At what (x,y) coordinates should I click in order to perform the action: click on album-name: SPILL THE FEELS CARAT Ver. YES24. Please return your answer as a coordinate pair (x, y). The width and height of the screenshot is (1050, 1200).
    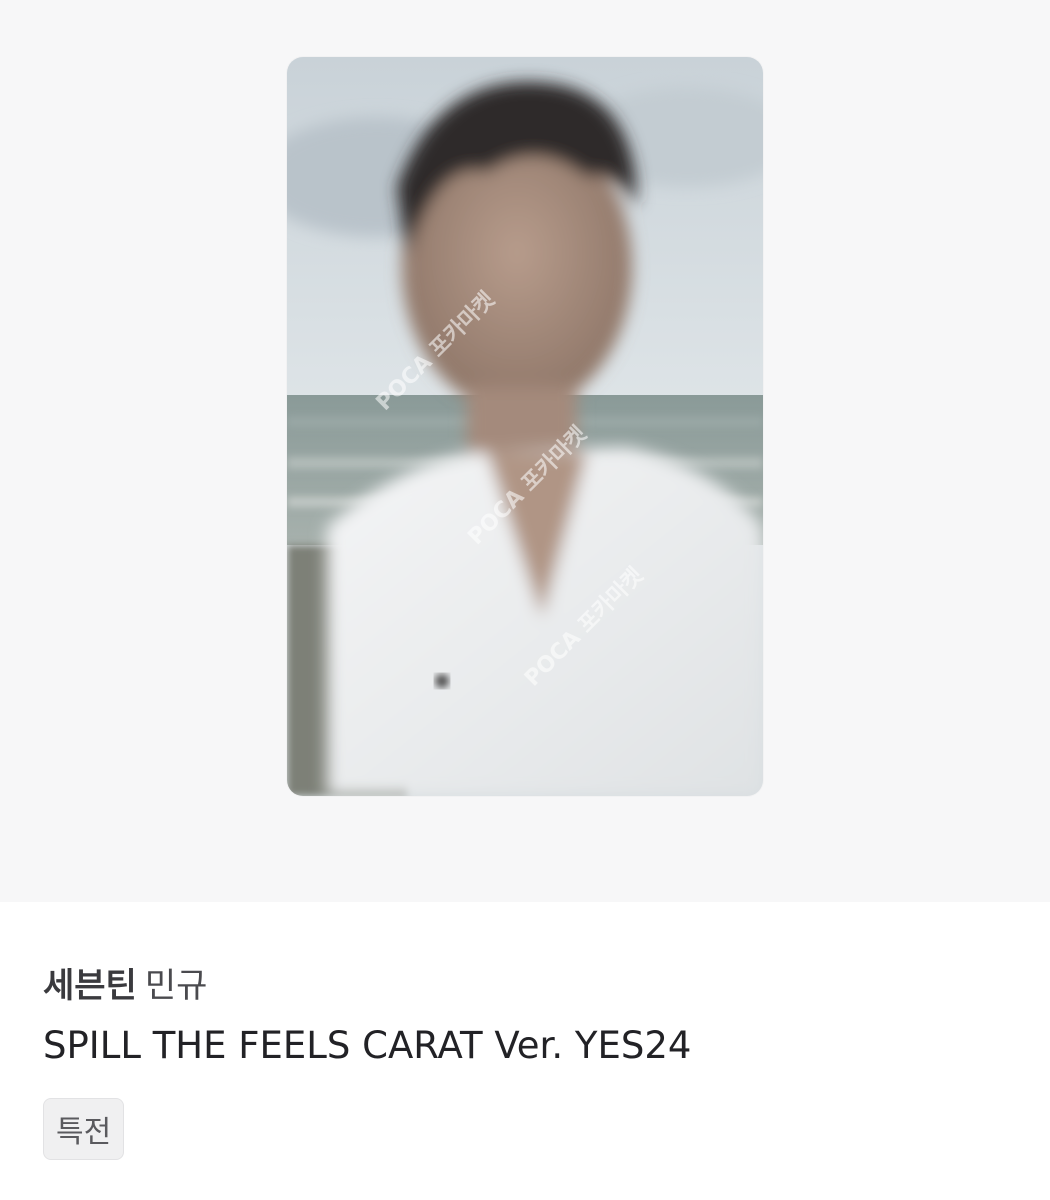
    Looking at the image, I should click on (367, 1045).